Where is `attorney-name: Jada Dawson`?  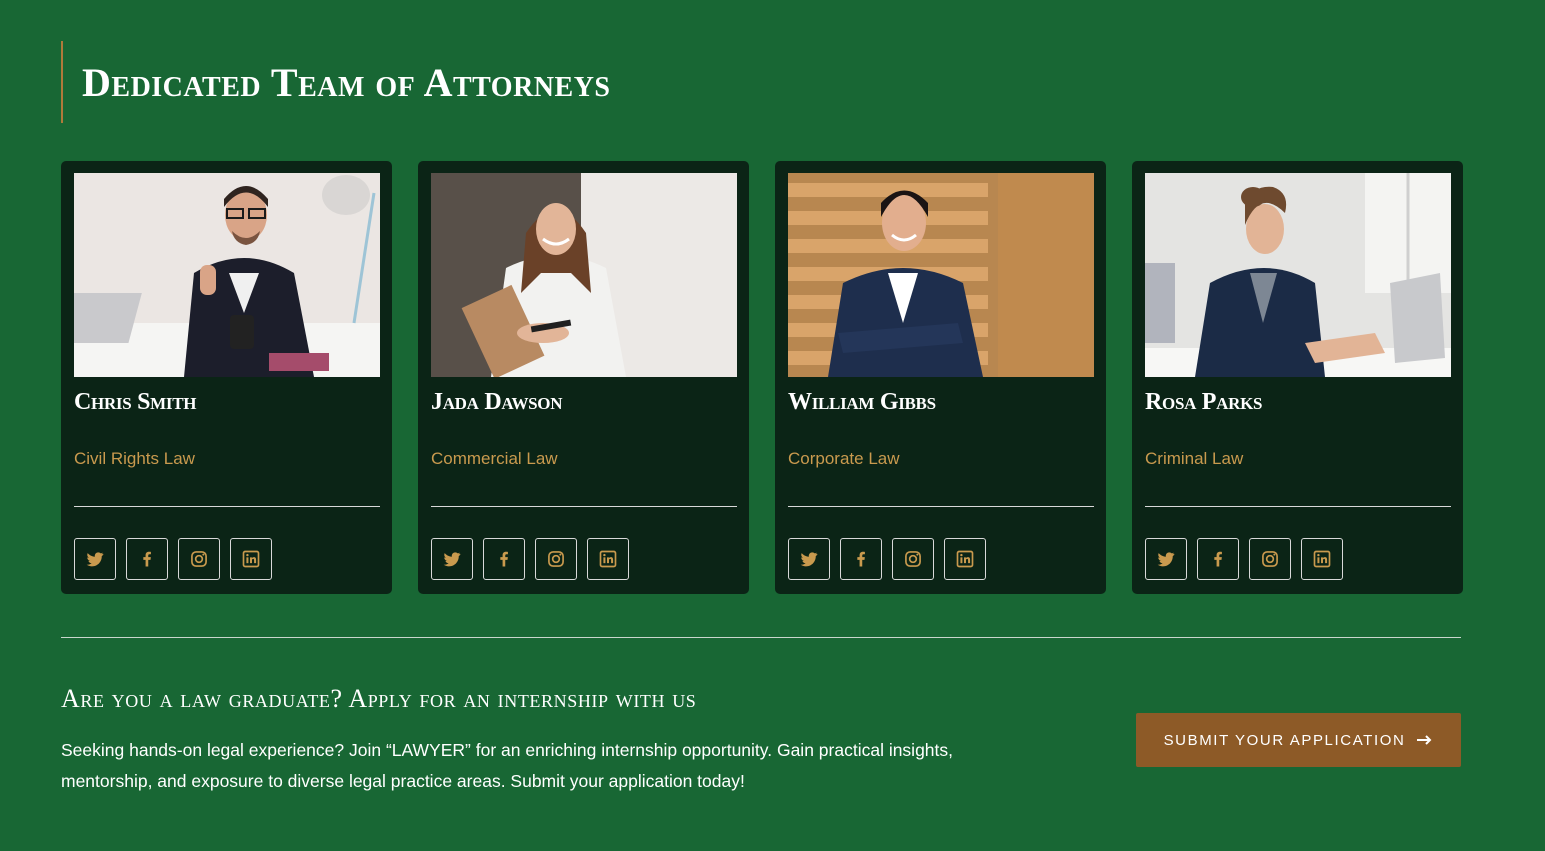
attorney-name: Jada Dawson is located at coordinates (497, 402).